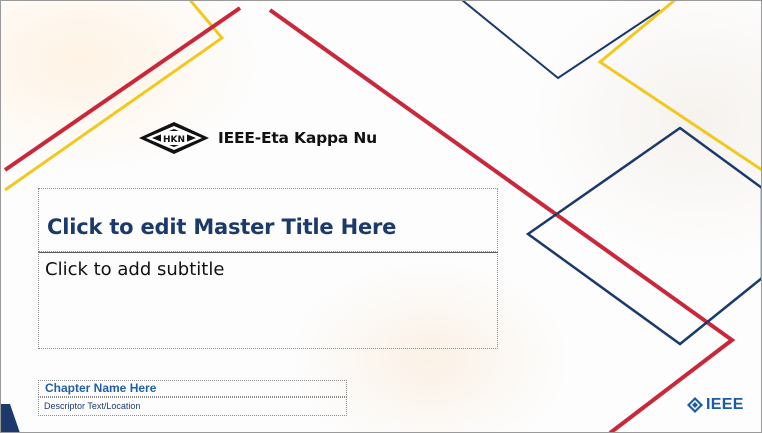 This screenshot has width=762, height=433. Describe the element at coordinates (101, 388) in the screenshot. I see `chapter-name-text: Chapter Name Here` at that location.